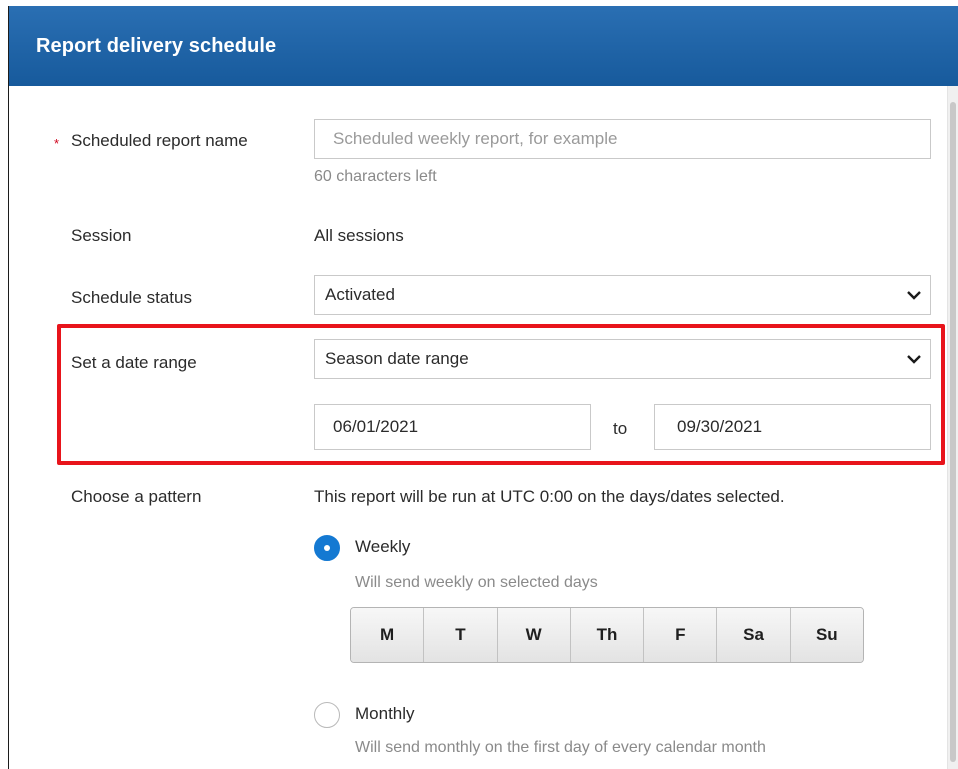 Image resolution: width=958 pixels, height=769 pixels. What do you see at coordinates (382, 547) in the screenshot?
I see `weekly-label: Weekly` at bounding box center [382, 547].